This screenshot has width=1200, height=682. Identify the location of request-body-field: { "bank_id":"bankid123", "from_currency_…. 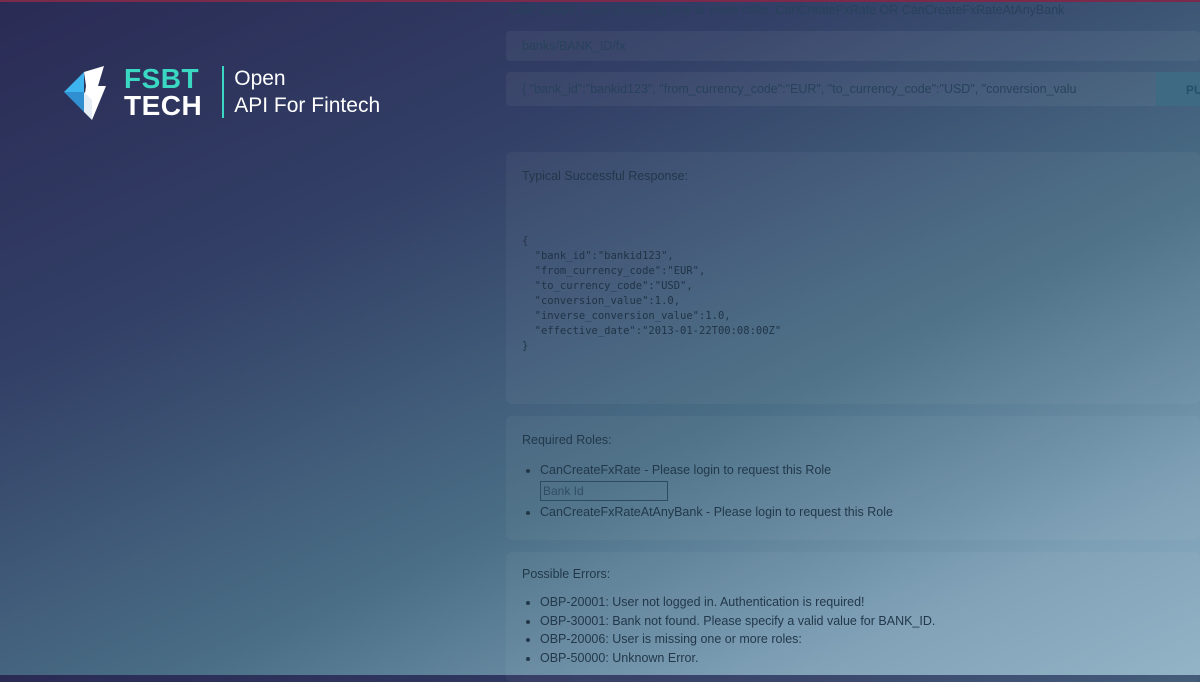
(831, 89).